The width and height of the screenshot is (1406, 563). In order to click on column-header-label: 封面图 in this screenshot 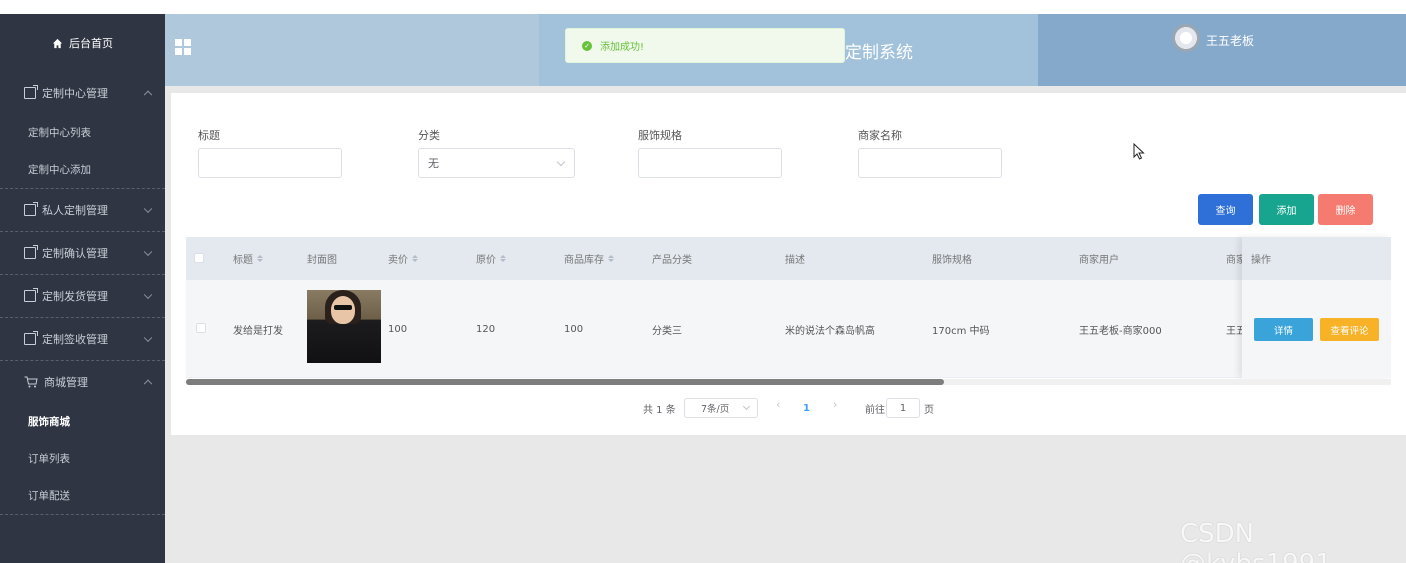, I will do `click(322, 260)`.